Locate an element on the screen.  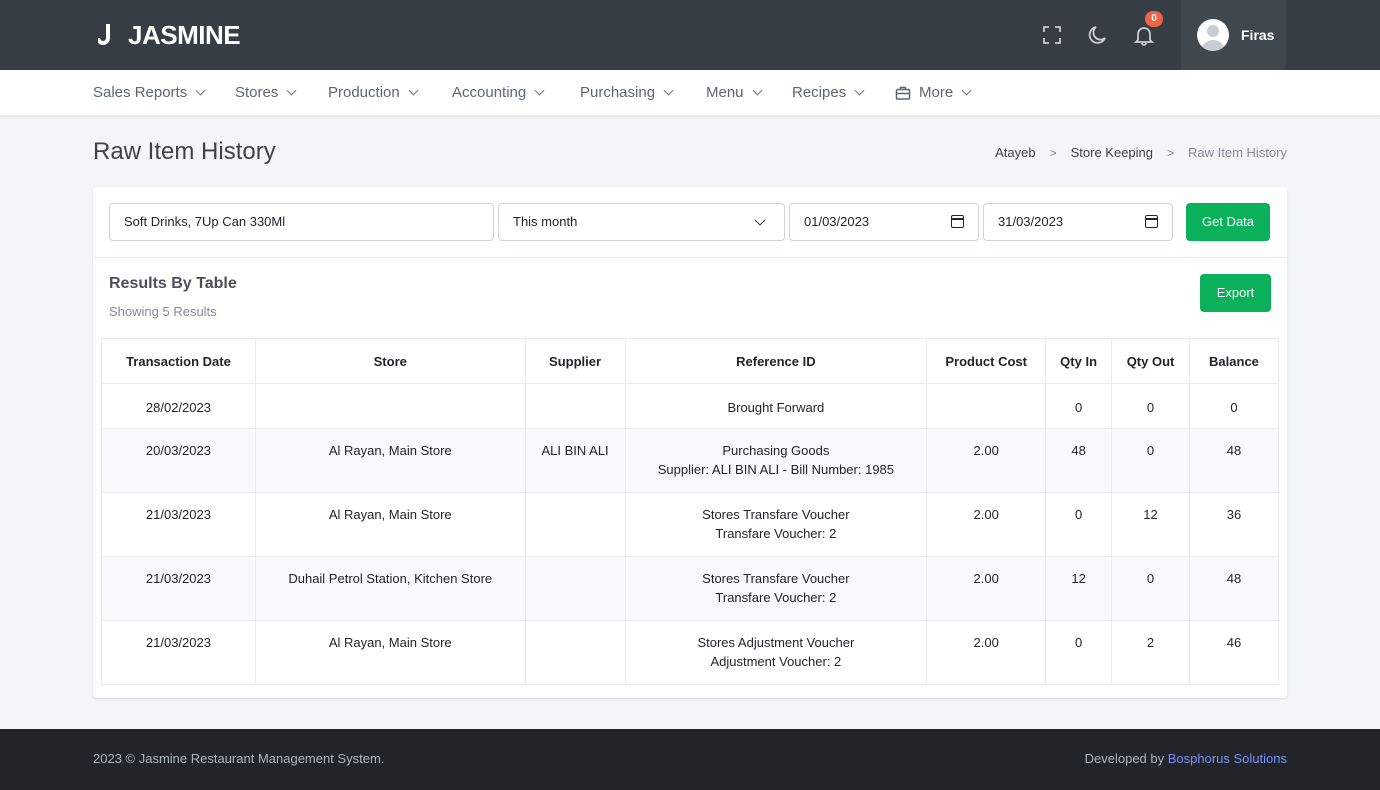
to-date-input: 31/03/2023 is located at coordinates (1078, 222).